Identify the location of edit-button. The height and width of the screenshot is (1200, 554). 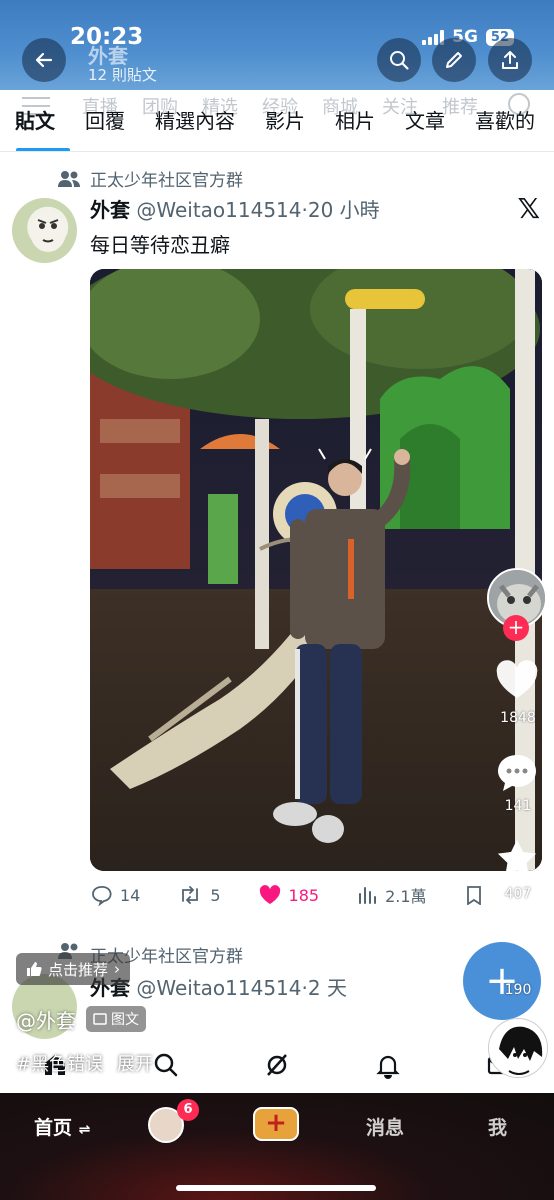
(454, 60).